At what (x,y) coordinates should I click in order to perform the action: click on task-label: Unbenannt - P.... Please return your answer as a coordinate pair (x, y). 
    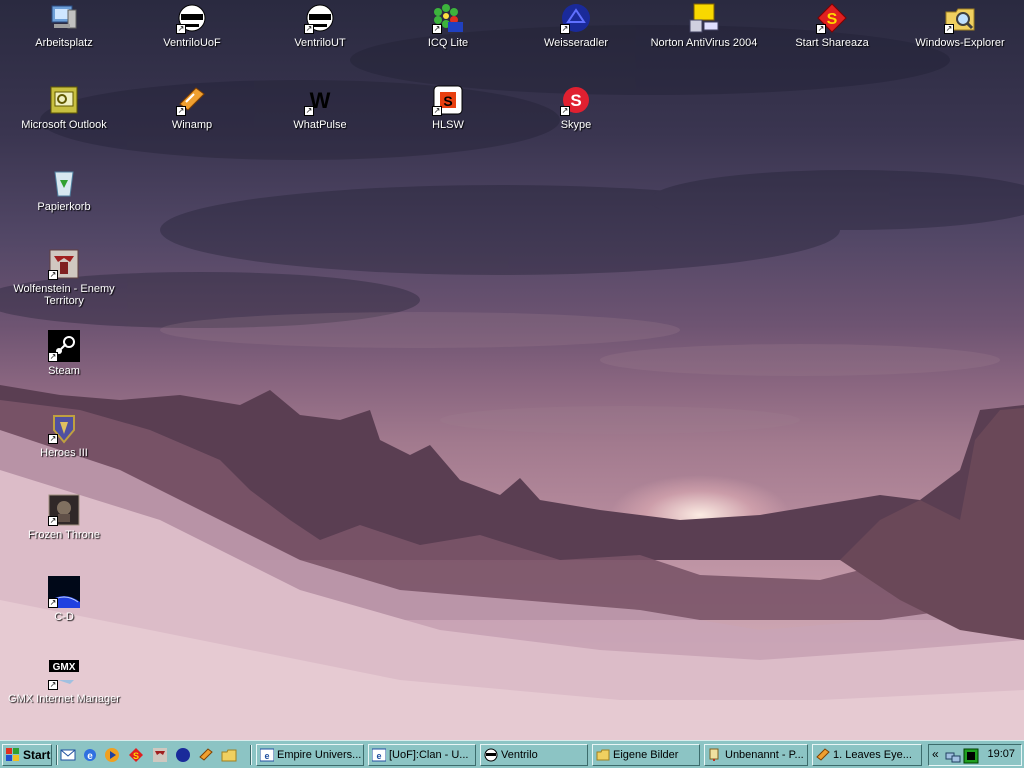
    Looking at the image, I should click on (764, 755).